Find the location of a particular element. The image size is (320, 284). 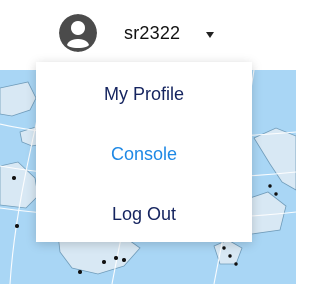

user-menu-trigger: sr2322 is located at coordinates (137, 33).